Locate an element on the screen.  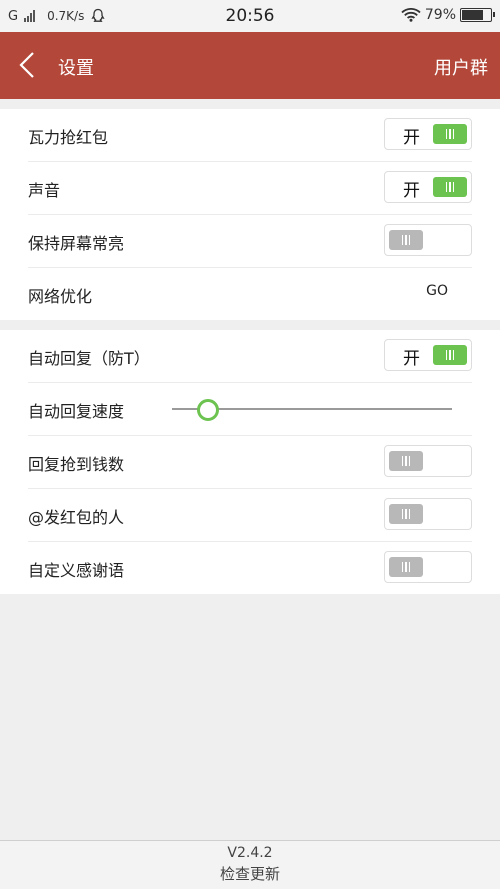
setting-label: @发红包的人 is located at coordinates (76, 517).